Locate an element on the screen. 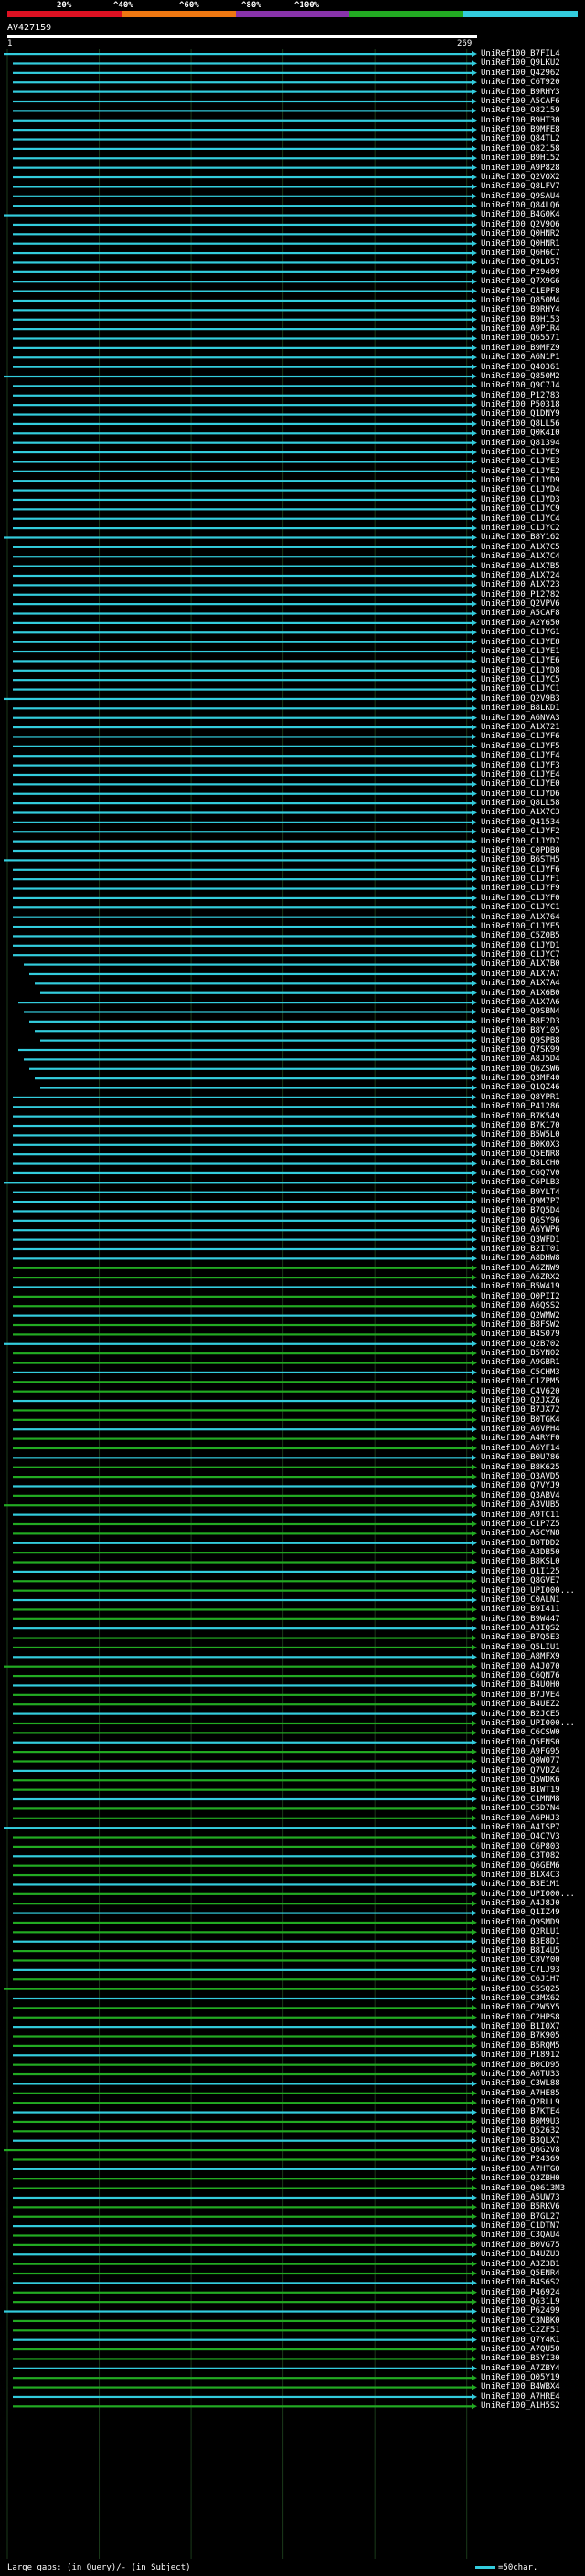 This screenshot has height=2576, width=585. hit-label: UniRef100_A2Y650 is located at coordinates (533, 623).